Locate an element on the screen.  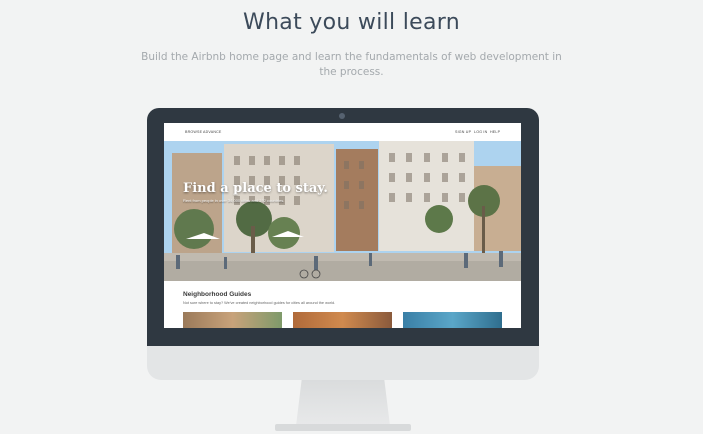
nav-browse-link: BROWSE is located at coordinates (193, 132).